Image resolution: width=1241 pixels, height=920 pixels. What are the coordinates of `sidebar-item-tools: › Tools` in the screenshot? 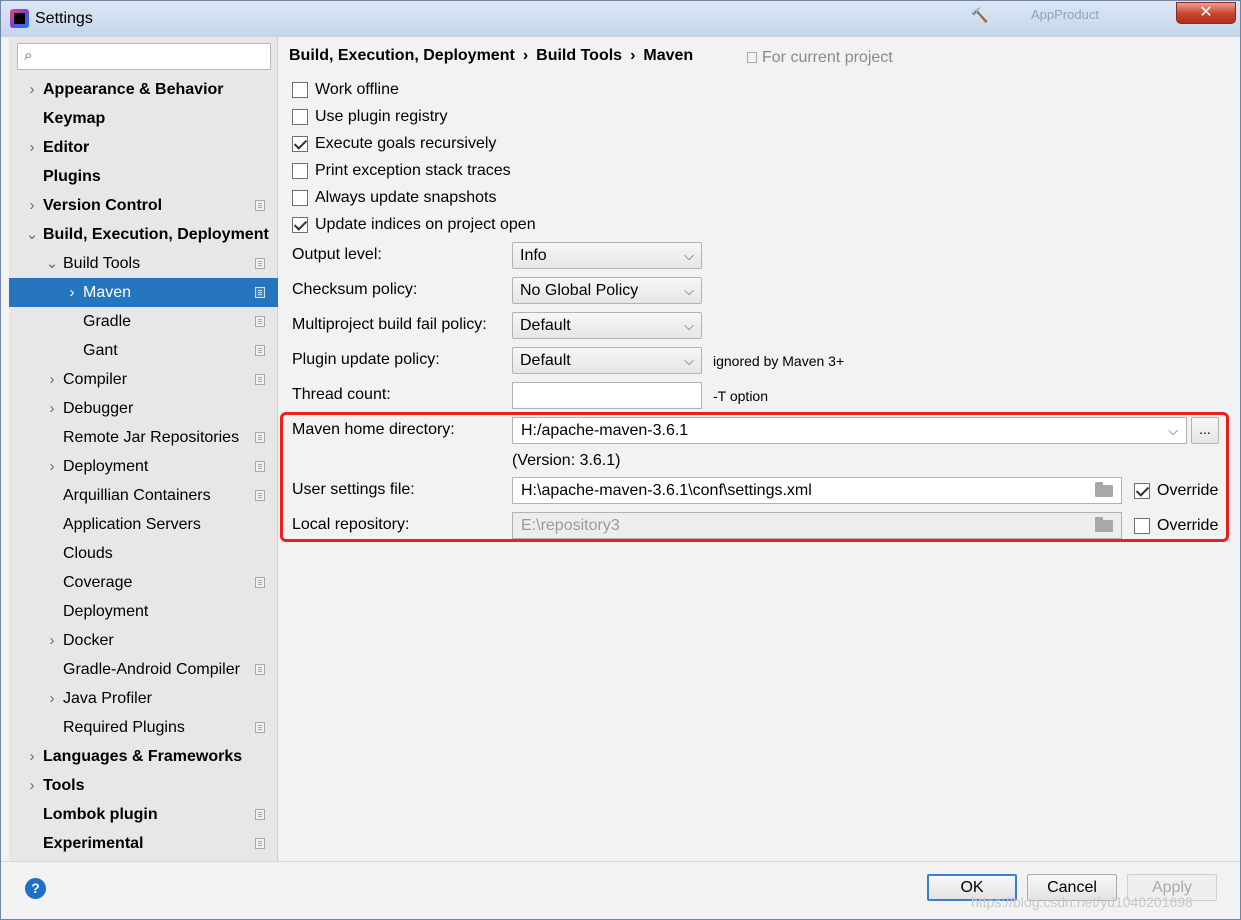 It's located at (143, 785).